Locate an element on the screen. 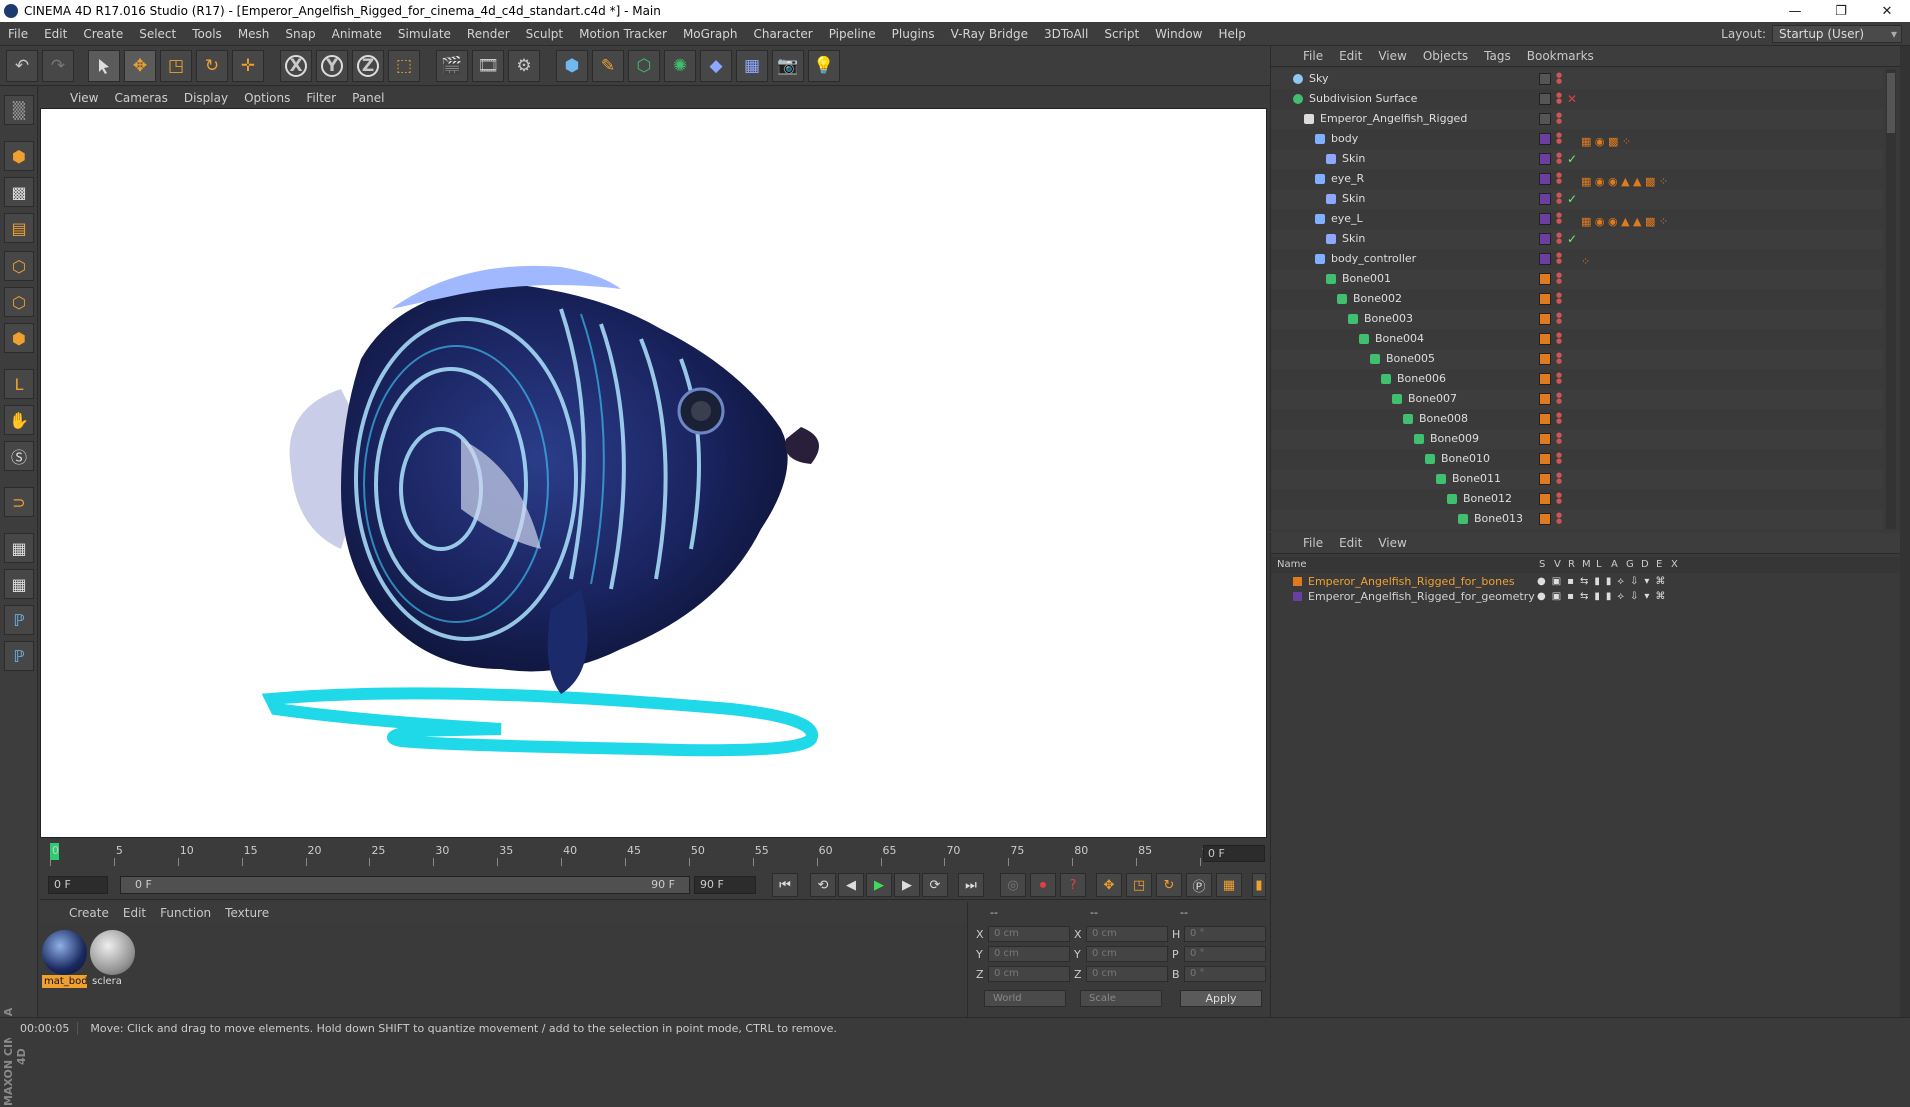 The height and width of the screenshot is (1107, 1910). object-menu-item-4: Tags is located at coordinates (1497, 56).